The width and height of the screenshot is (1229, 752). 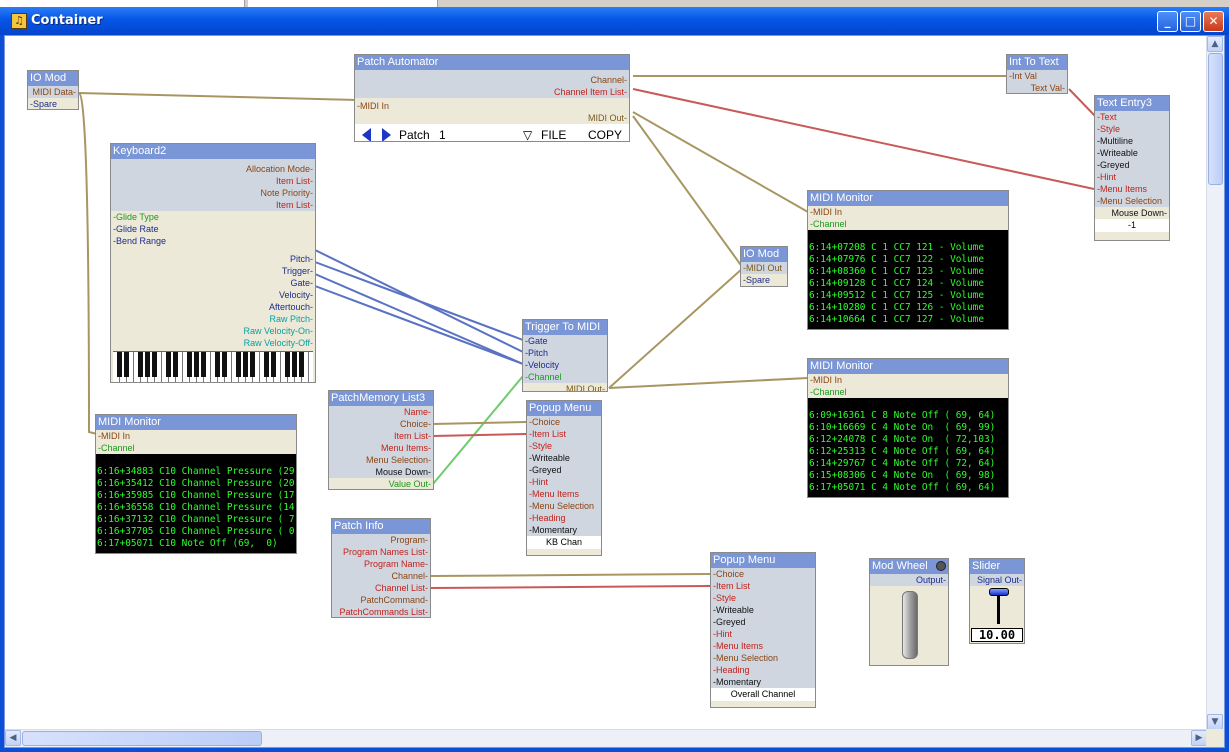 I want to click on port-greyed: -Greyed, so click(x=1132, y=165).